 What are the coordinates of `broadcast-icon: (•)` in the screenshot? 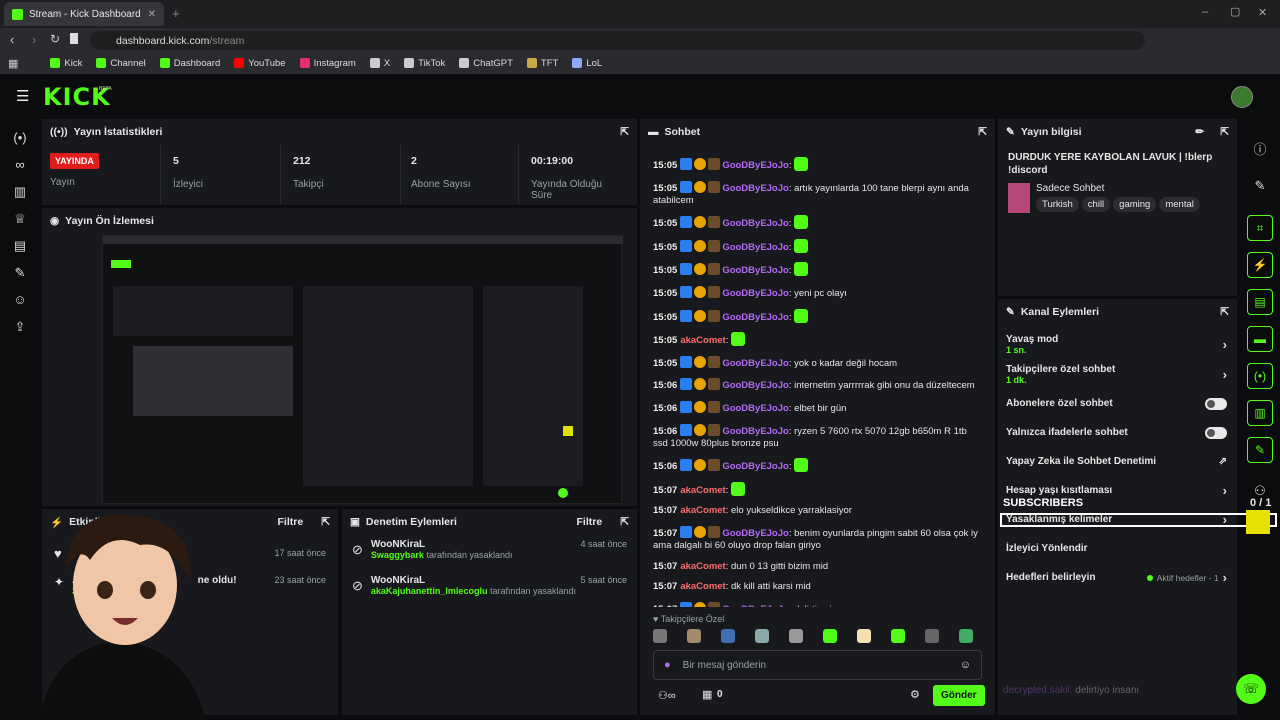 It's located at (1260, 376).